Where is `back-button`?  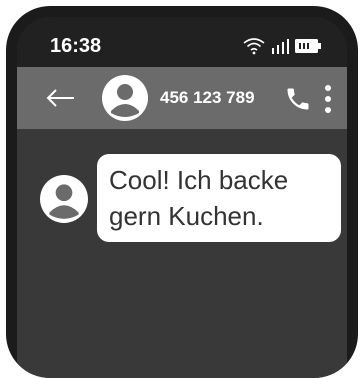 back-button is located at coordinates (61, 98).